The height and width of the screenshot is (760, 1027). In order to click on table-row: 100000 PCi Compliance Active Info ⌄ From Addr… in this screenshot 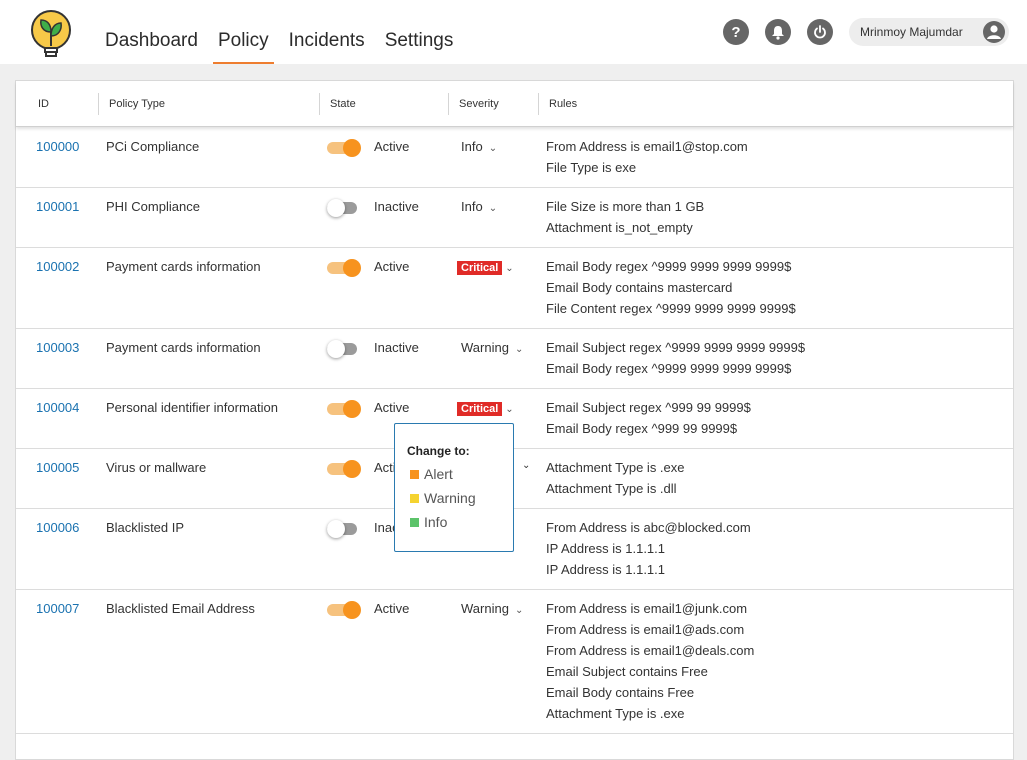, I will do `click(514, 158)`.